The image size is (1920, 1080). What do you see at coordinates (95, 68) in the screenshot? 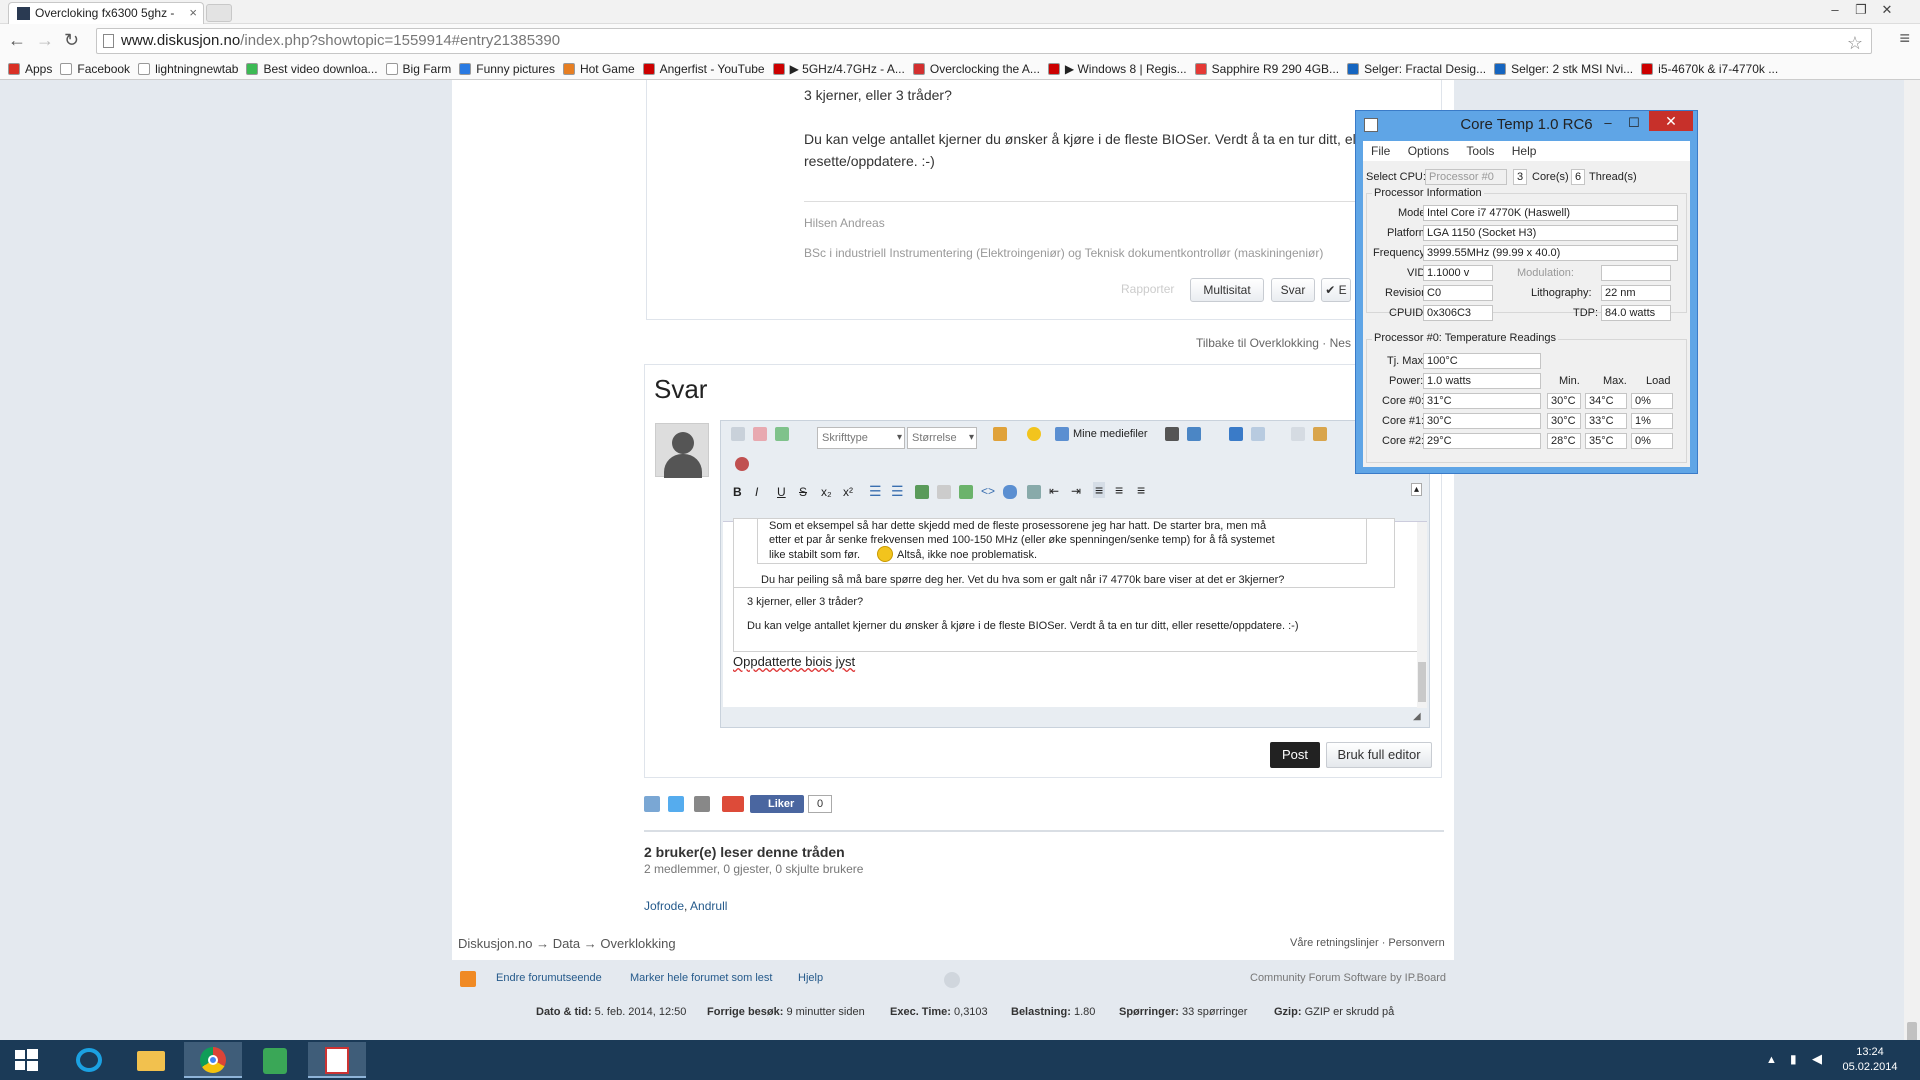
I see `bookmark-item: Facebook` at bounding box center [95, 68].